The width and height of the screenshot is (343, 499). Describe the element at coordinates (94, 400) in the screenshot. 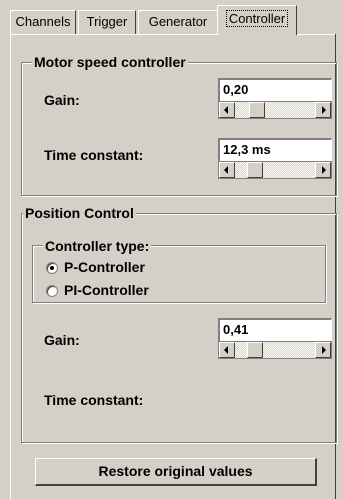

I see `position-time-label: Time constant:` at that location.